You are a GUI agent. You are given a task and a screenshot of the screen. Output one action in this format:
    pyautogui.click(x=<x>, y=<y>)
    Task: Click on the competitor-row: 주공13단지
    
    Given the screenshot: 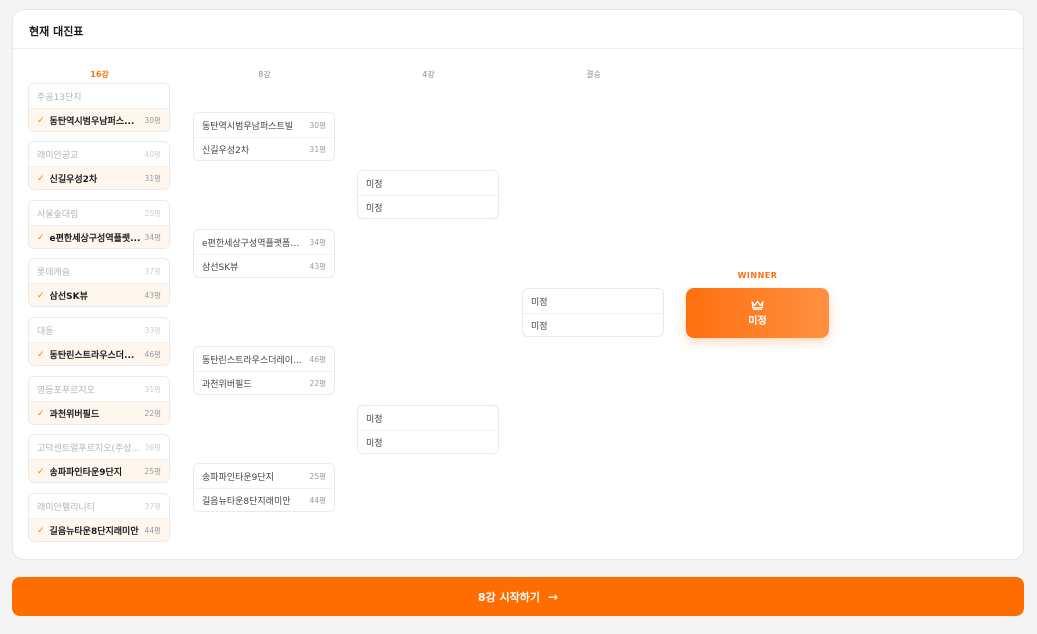 What is the action you would take?
    pyautogui.click(x=99, y=96)
    